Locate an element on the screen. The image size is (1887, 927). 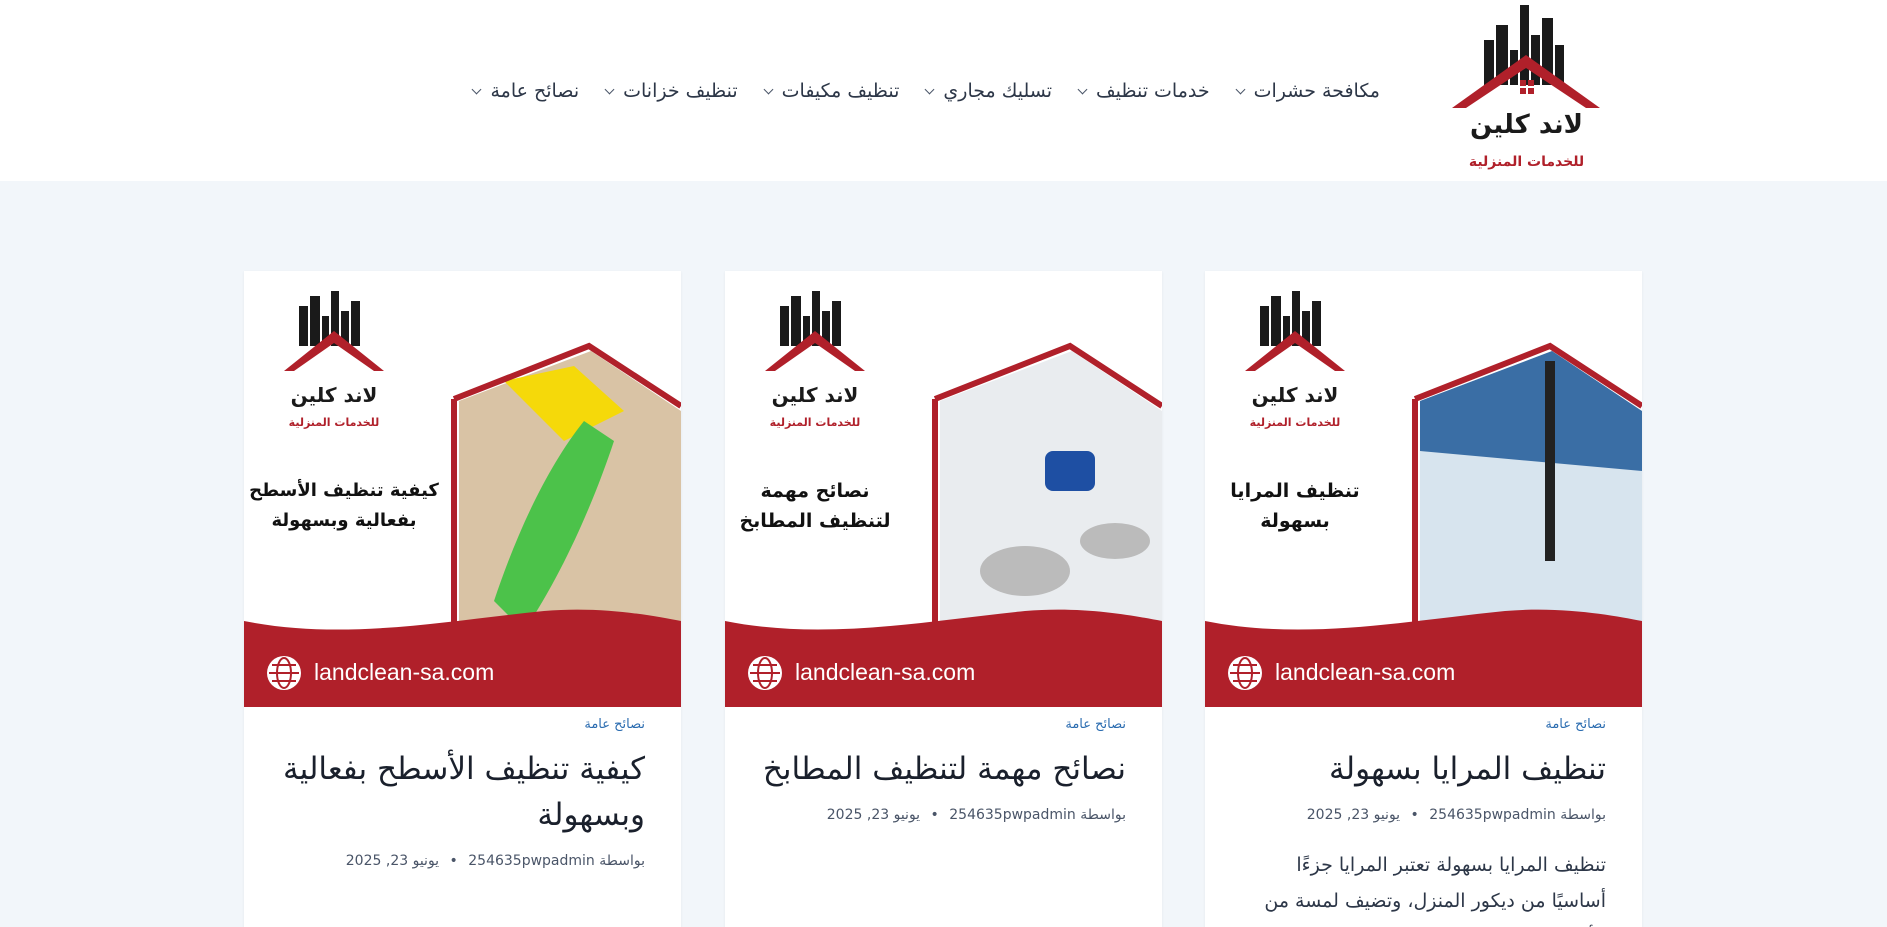
post-title: تنظيف المرايا بسهولة is located at coordinates (1423, 769).